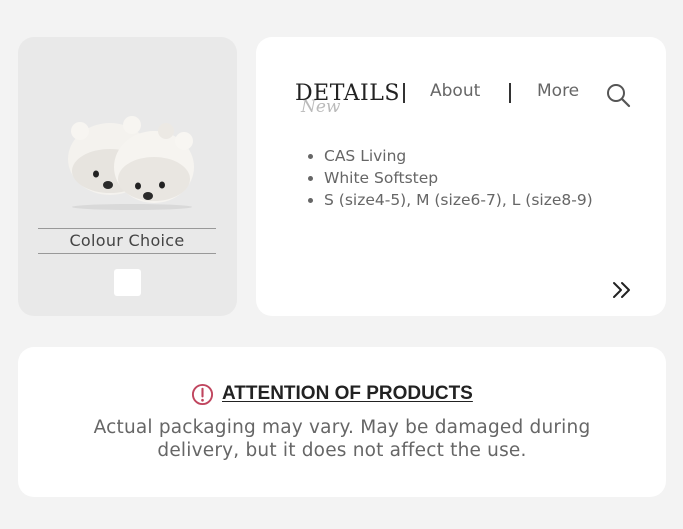 The height and width of the screenshot is (529, 683). I want to click on alert-circle-icon, so click(202, 394).